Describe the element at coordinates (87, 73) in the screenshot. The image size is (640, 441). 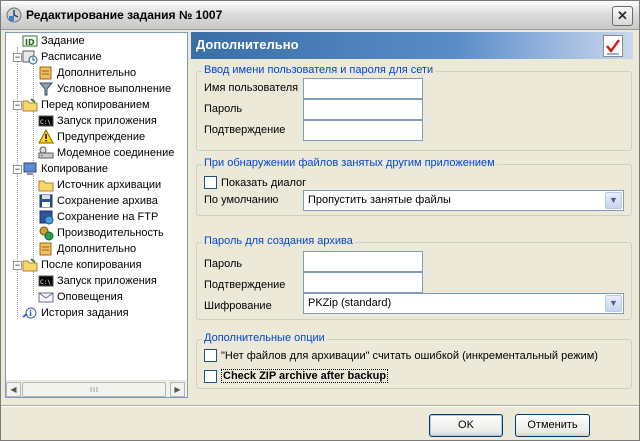
I see `tree-item-schedule-advanced: Дополнительно` at that location.